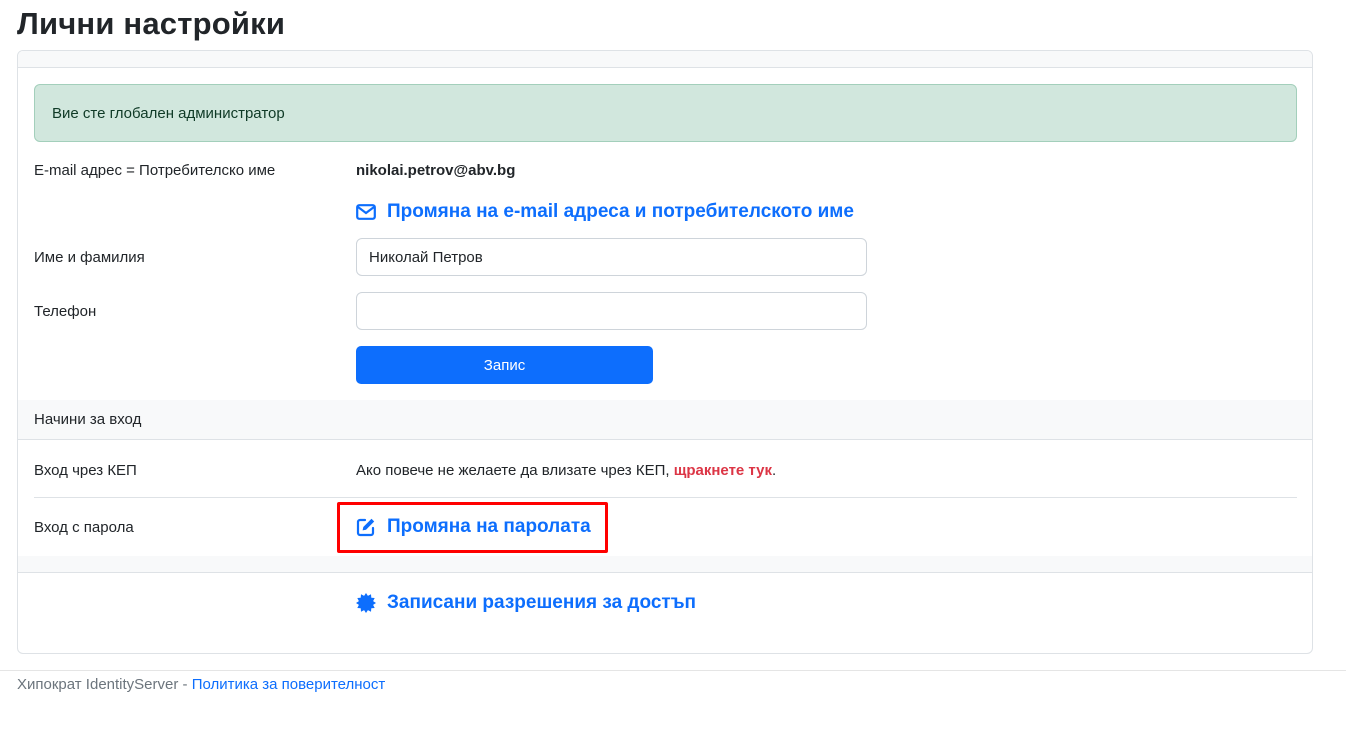  What do you see at coordinates (436, 170) in the screenshot?
I see `email-value: nikolai.petrov@abv.bg` at bounding box center [436, 170].